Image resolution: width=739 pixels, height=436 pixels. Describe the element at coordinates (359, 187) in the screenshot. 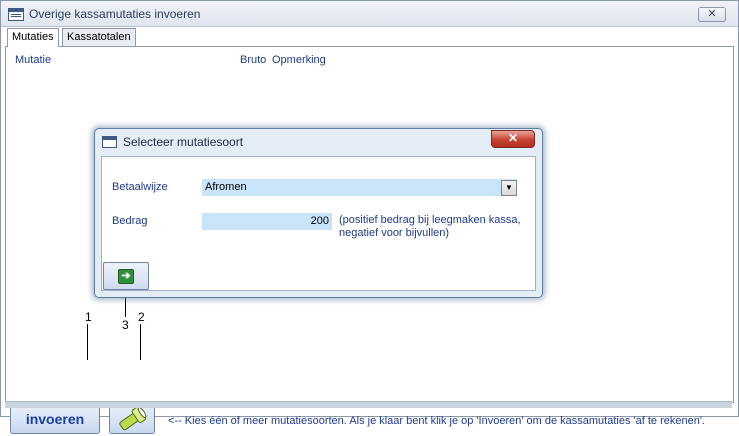

I see `betaalwijze-combobox: Afromen ▼` at that location.